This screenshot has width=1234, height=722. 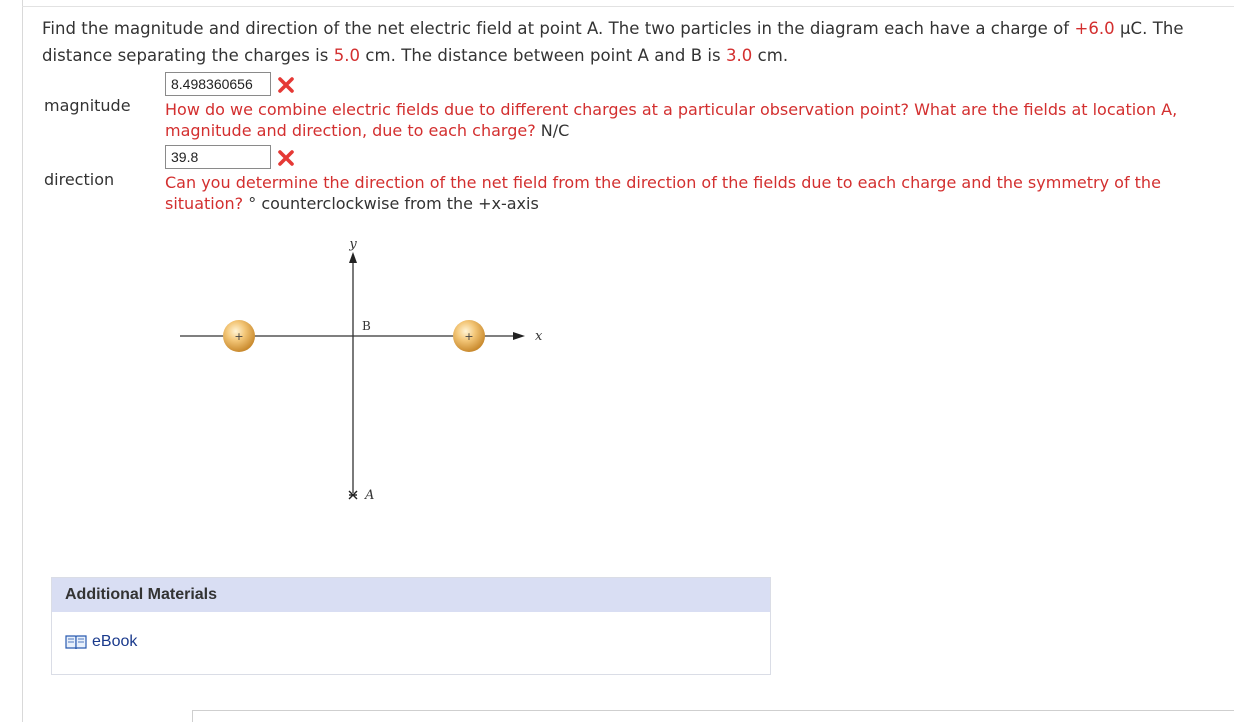 I want to click on ebook-label: eBook, so click(x=114, y=642).